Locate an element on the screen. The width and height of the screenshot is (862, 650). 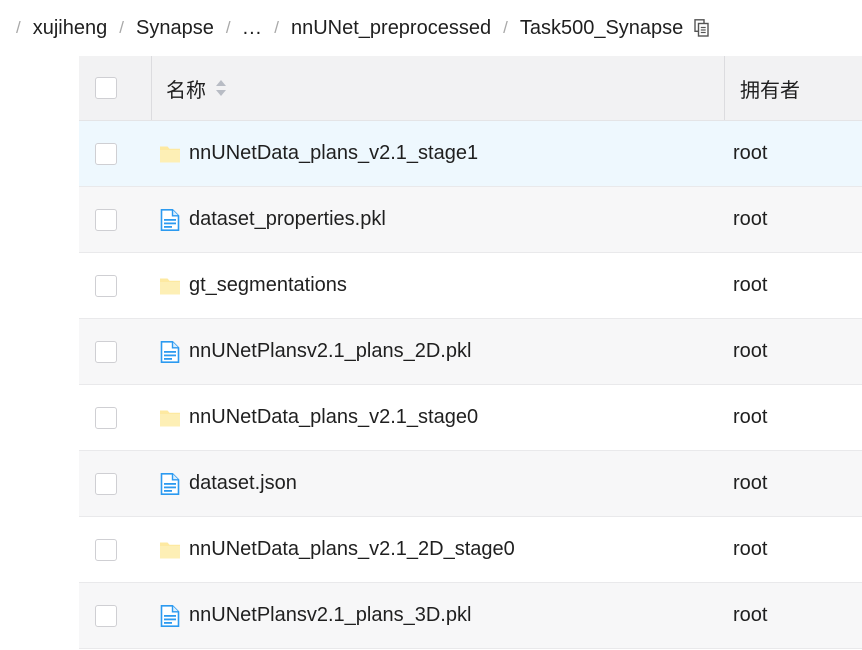
table-row: nnUNetPlansv2.1_plans_3D.pkl root is located at coordinates (470, 616).